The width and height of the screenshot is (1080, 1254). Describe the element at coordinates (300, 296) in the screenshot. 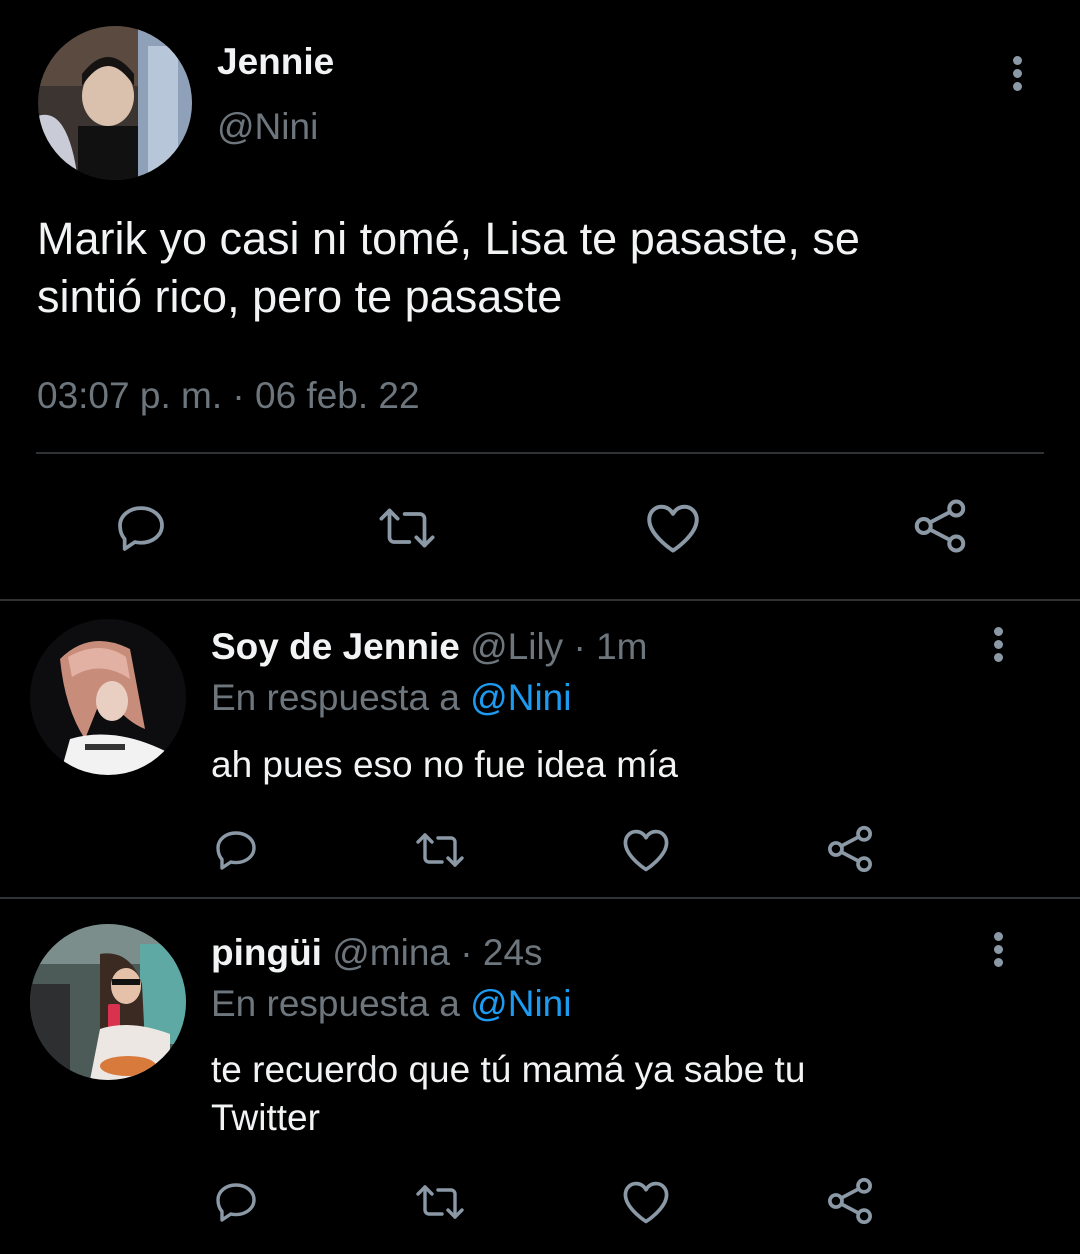

I see `main-tweet-text-line: sintió rico, pero te pasaste` at that location.